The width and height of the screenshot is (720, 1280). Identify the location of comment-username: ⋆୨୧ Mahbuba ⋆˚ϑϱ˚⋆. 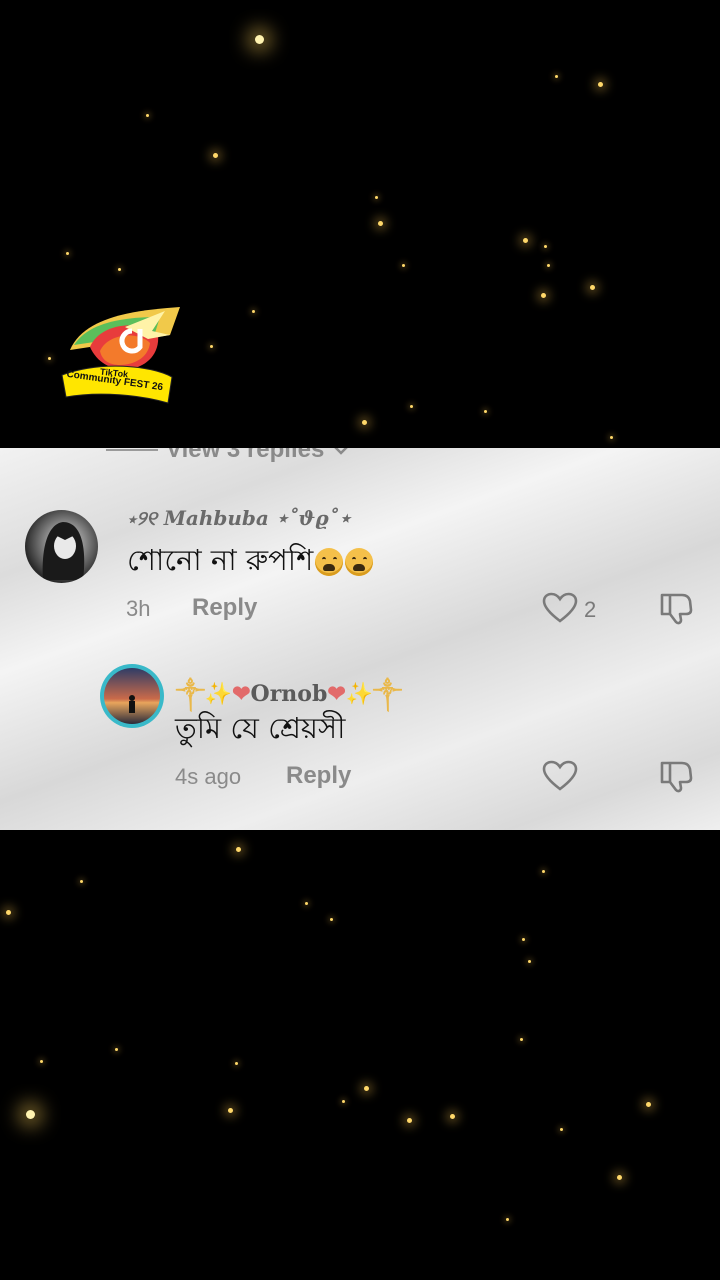
(239, 518).